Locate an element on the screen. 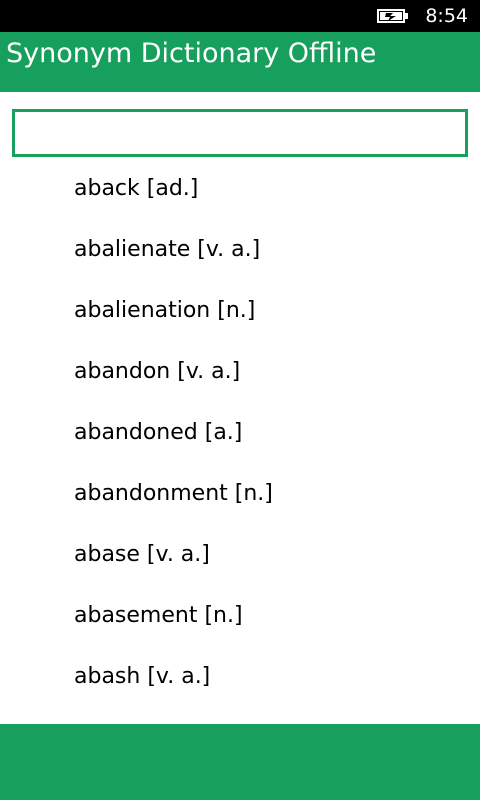  list-item: abase [v. a.] is located at coordinates (240, 554).